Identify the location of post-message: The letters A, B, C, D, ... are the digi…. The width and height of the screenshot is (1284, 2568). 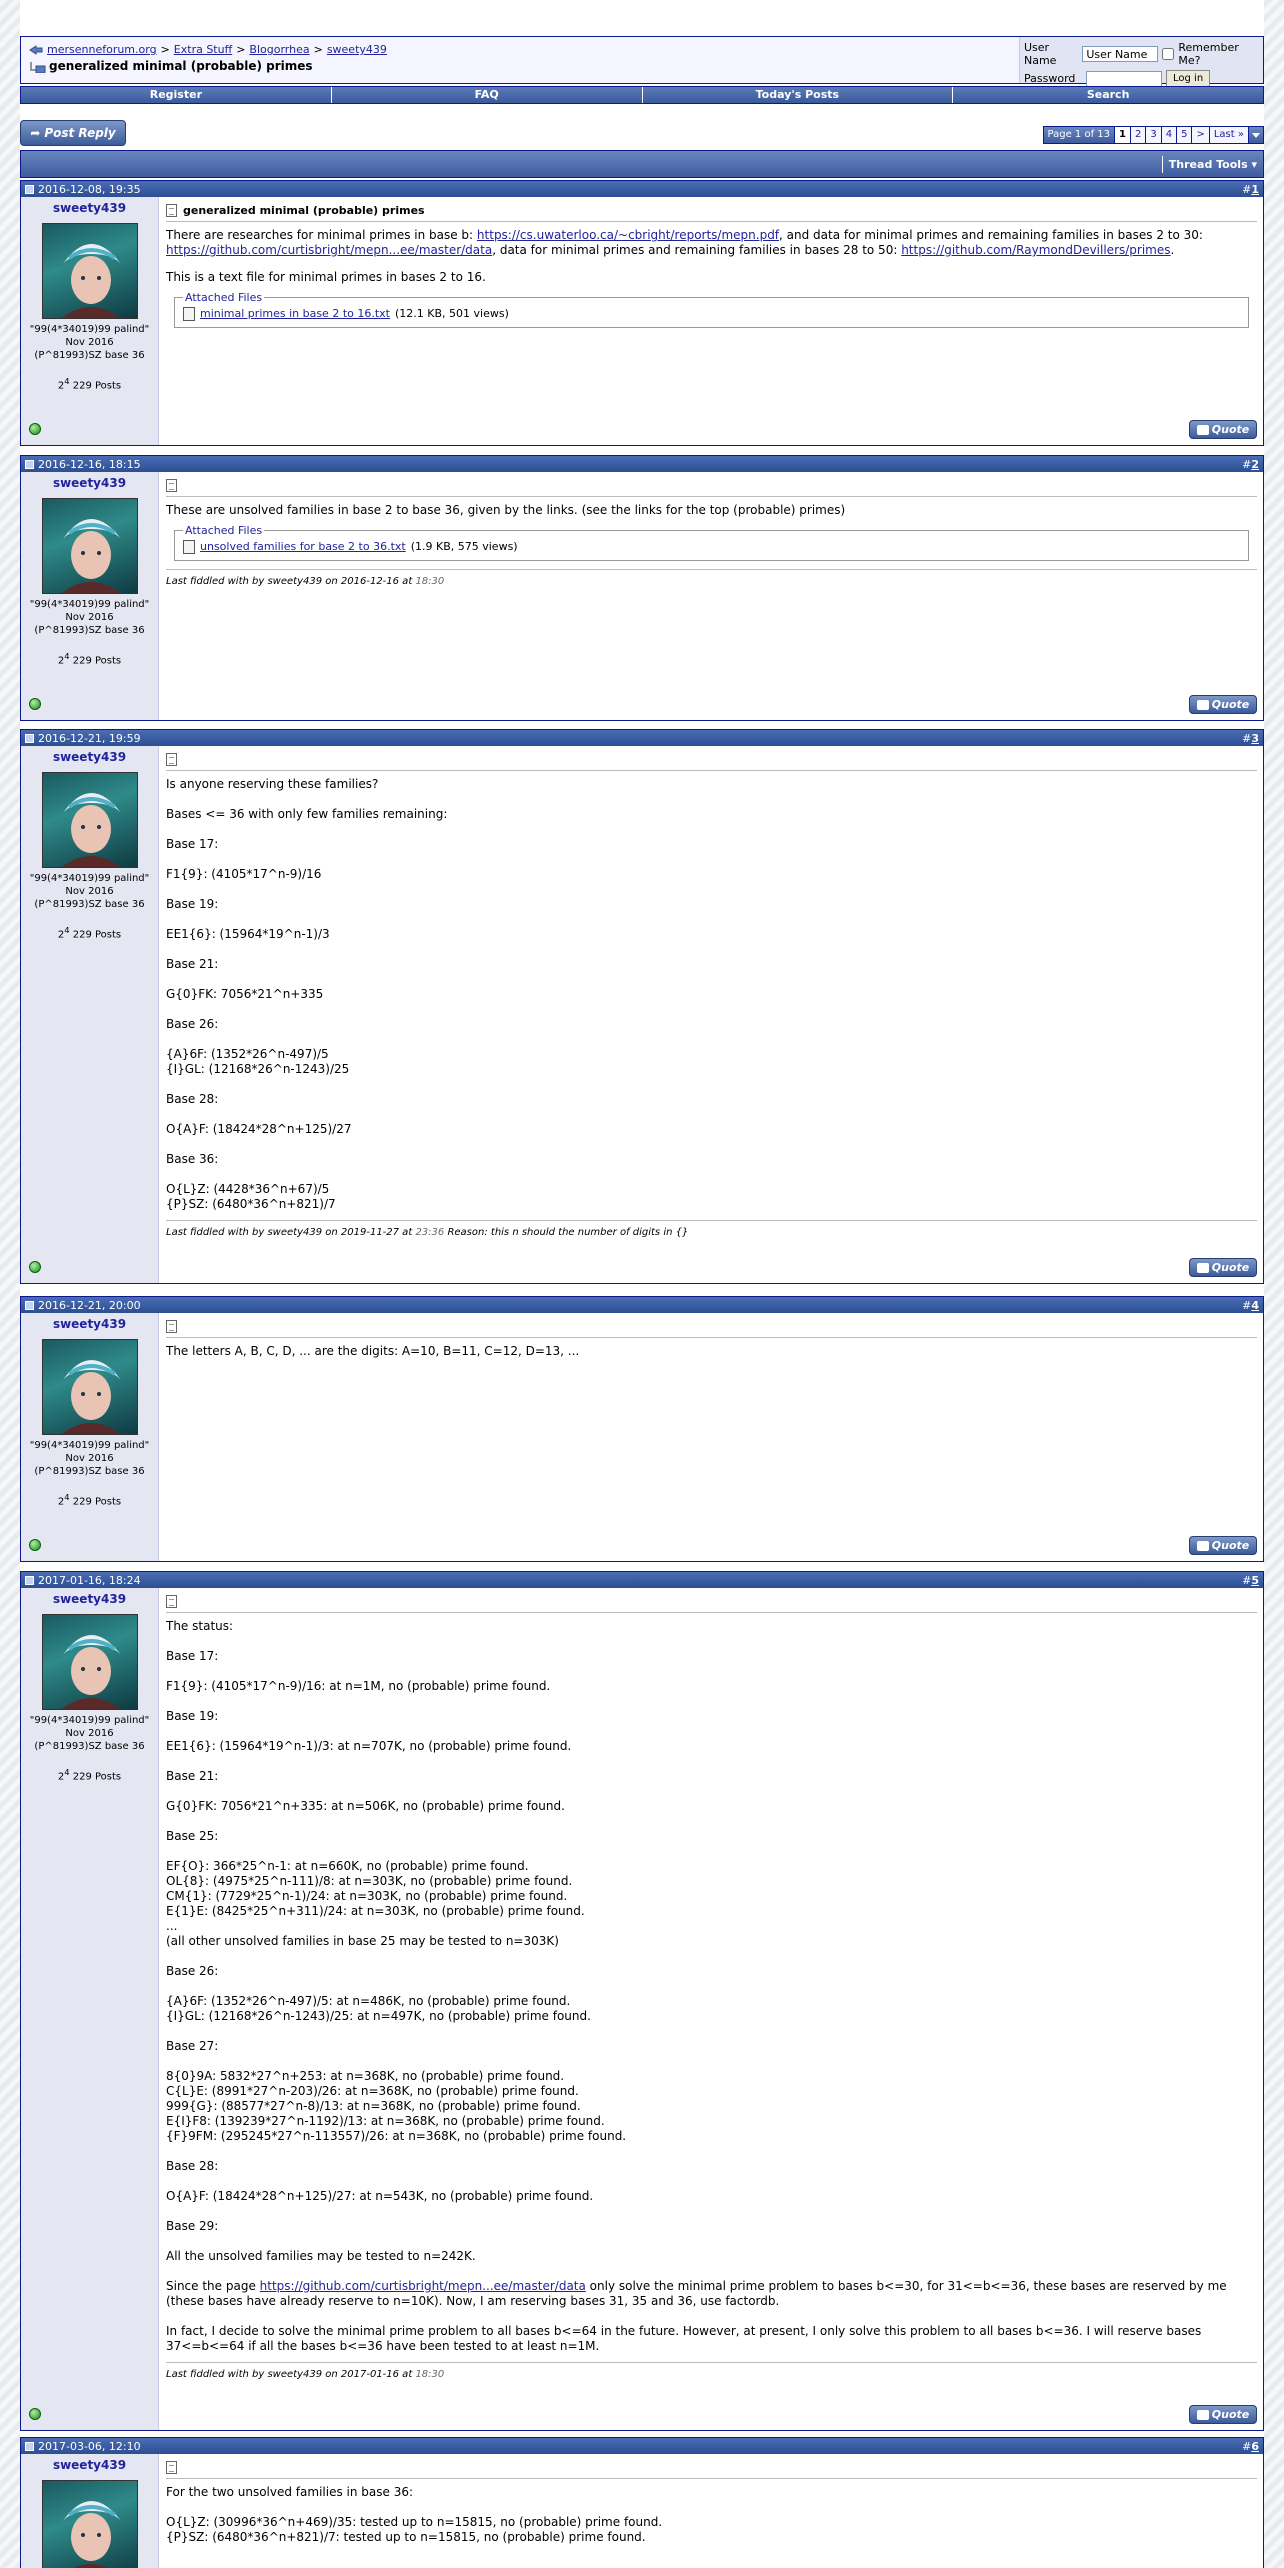
(711, 1437).